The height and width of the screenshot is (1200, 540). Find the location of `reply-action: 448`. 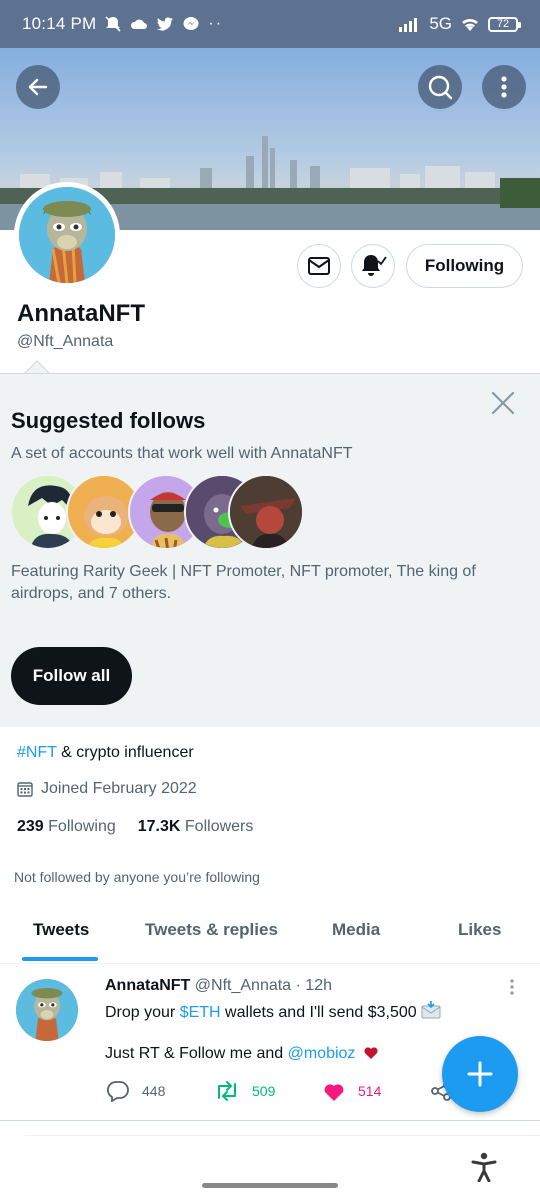

reply-action: 448 is located at coordinates (135, 1091).